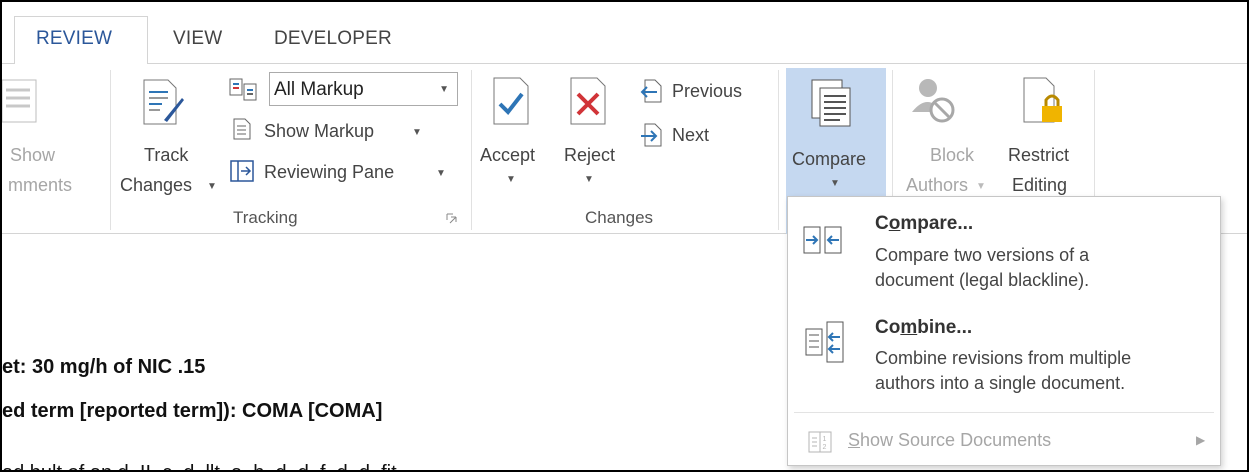  Describe the element at coordinates (242, 171) in the screenshot. I see `reviewing-pane-icon` at that location.